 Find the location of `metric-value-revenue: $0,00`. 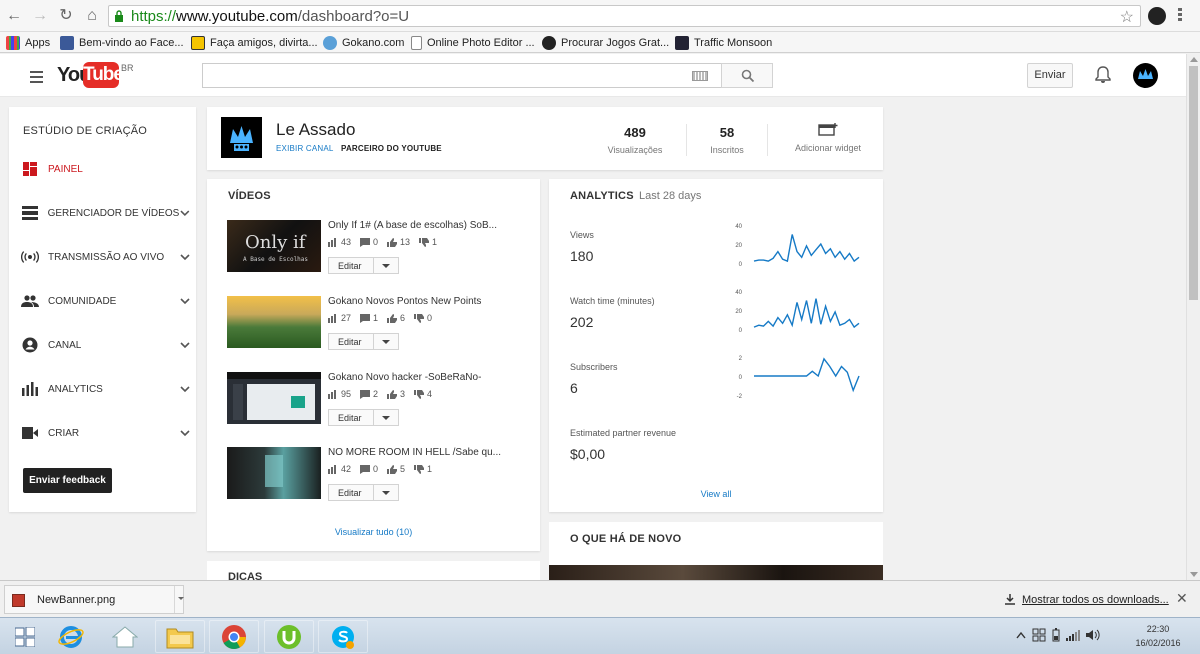

metric-value-revenue: $0,00 is located at coordinates (587, 454).